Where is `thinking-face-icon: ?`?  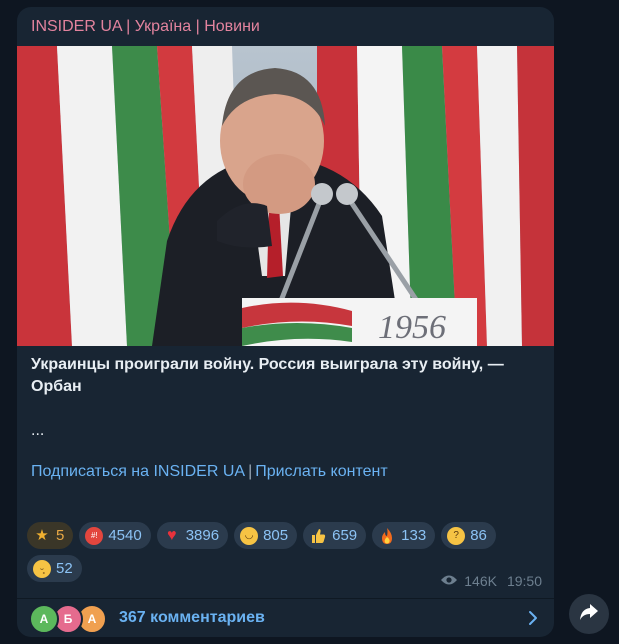 thinking-face-icon: ? is located at coordinates (456, 535).